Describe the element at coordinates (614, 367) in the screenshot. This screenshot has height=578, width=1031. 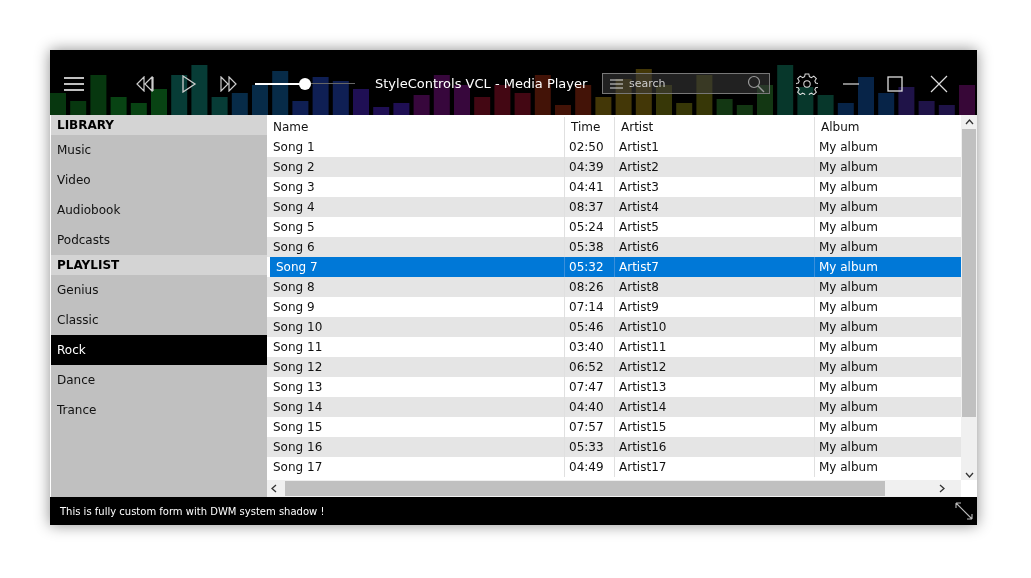
I see `table-row: Song 12 06:52 Artist12 My album` at that location.